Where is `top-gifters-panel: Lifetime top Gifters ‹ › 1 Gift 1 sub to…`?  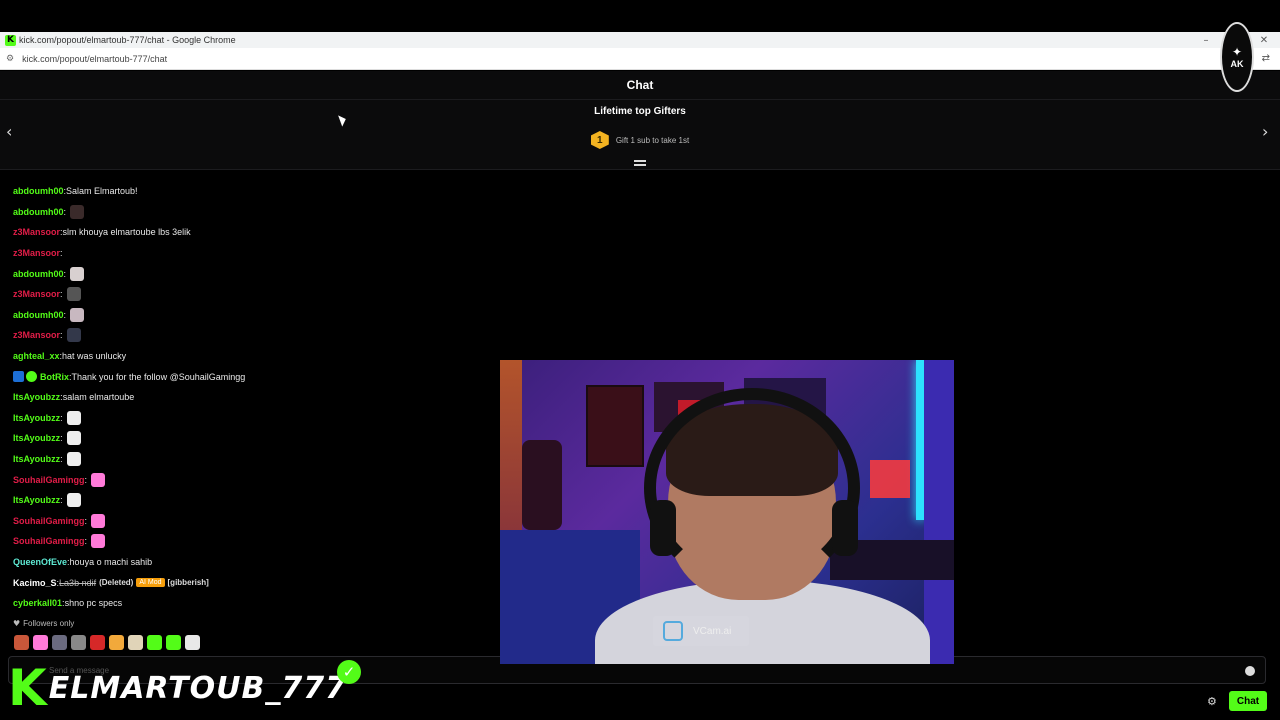
top-gifters-panel: Lifetime top Gifters ‹ › 1 Gift 1 sub to… is located at coordinates (640, 135).